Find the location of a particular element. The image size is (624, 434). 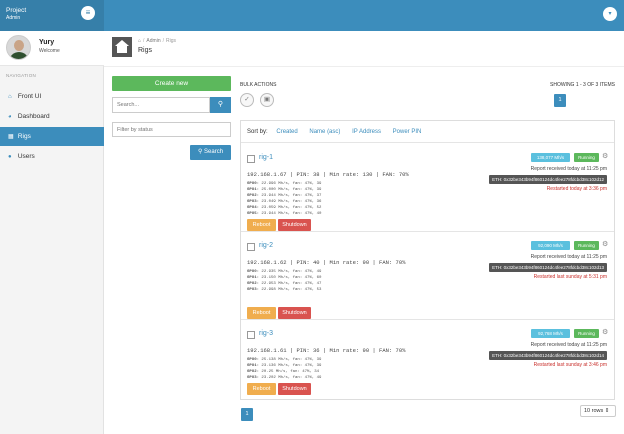

search-button-label: Search is located at coordinates (214, 152).